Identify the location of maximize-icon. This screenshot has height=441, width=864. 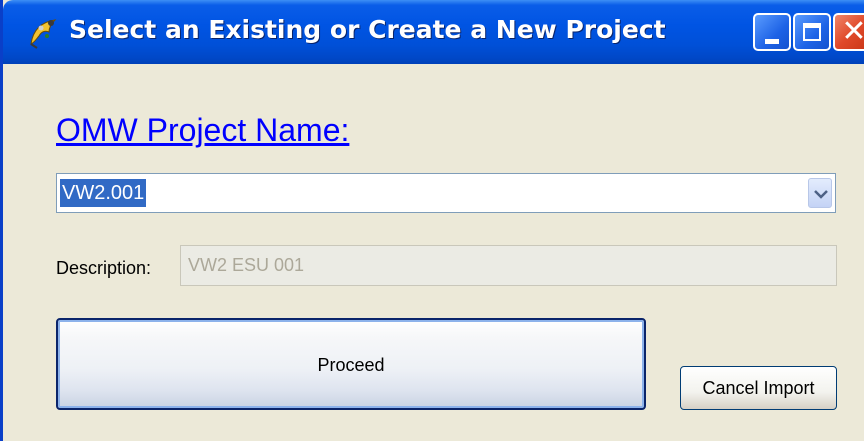
(812, 32).